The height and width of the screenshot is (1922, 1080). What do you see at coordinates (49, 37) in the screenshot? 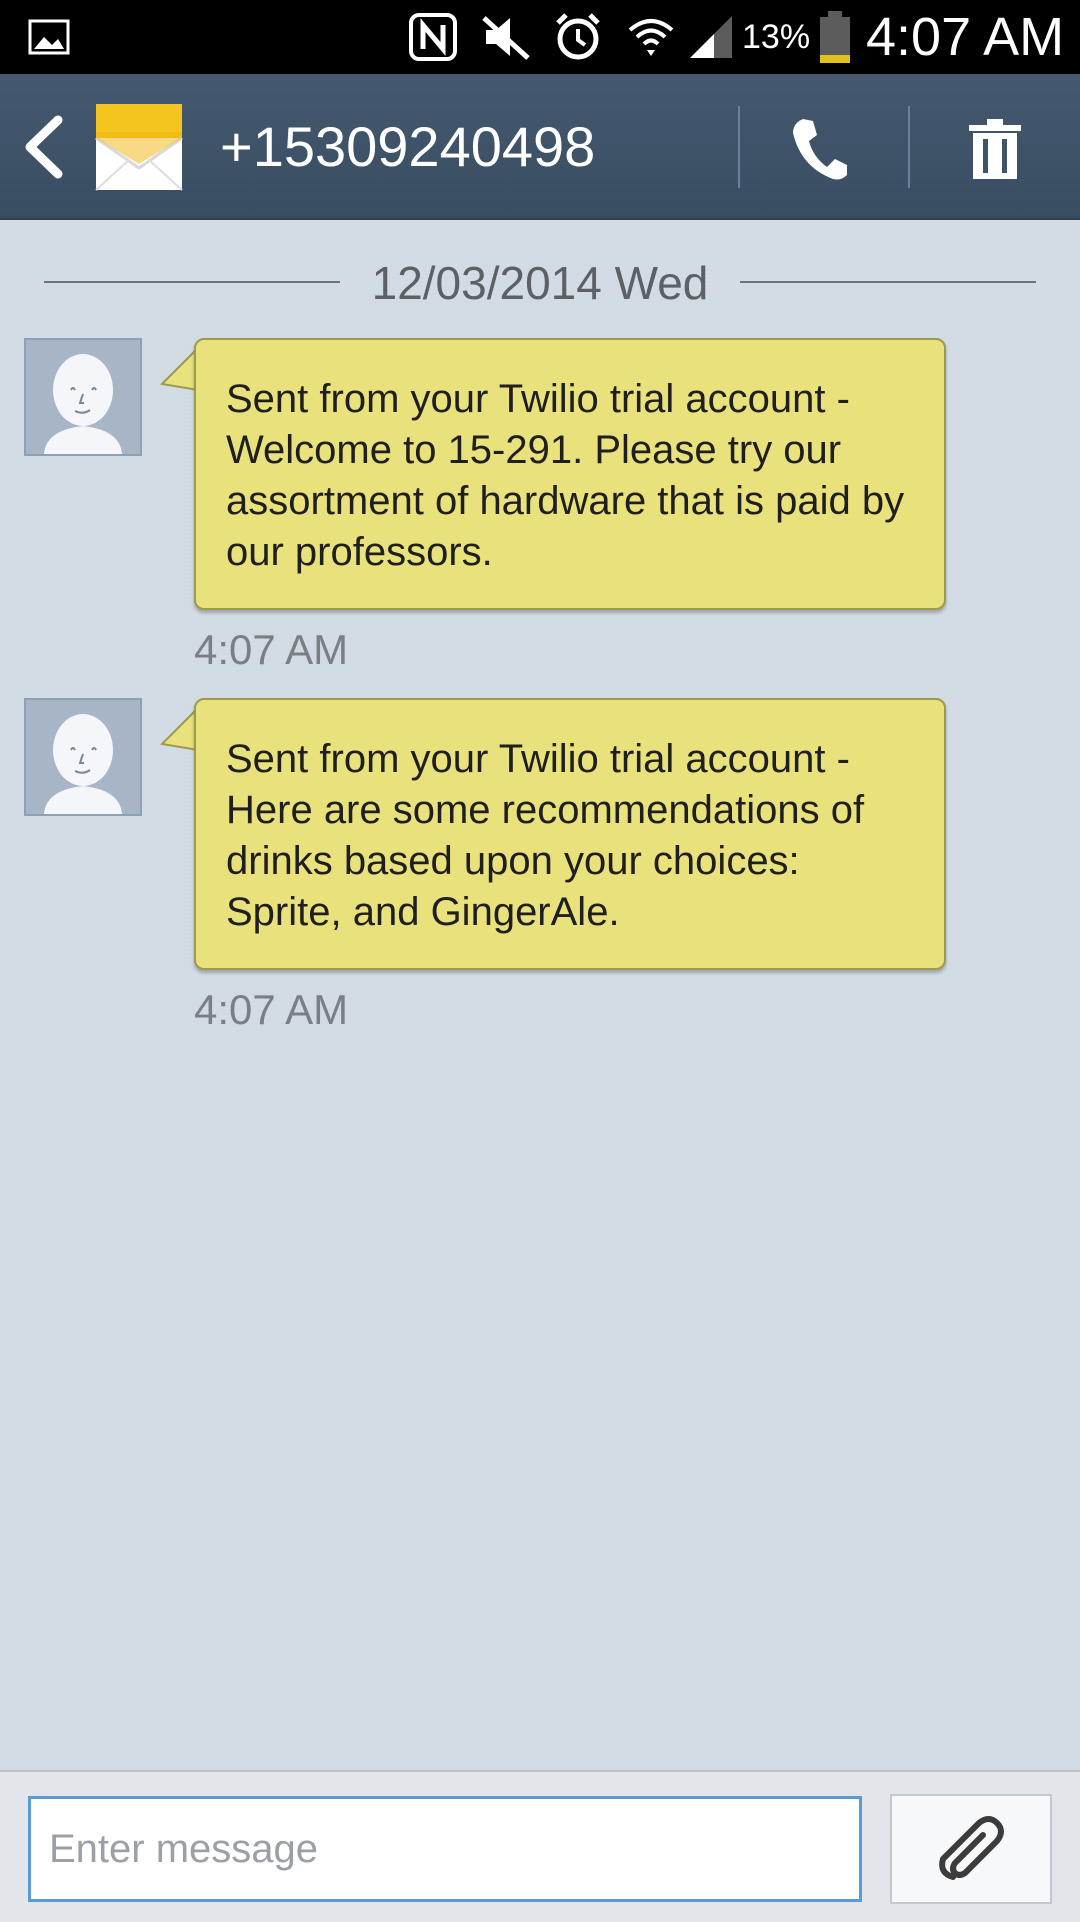
I see `gallery-icon` at bounding box center [49, 37].